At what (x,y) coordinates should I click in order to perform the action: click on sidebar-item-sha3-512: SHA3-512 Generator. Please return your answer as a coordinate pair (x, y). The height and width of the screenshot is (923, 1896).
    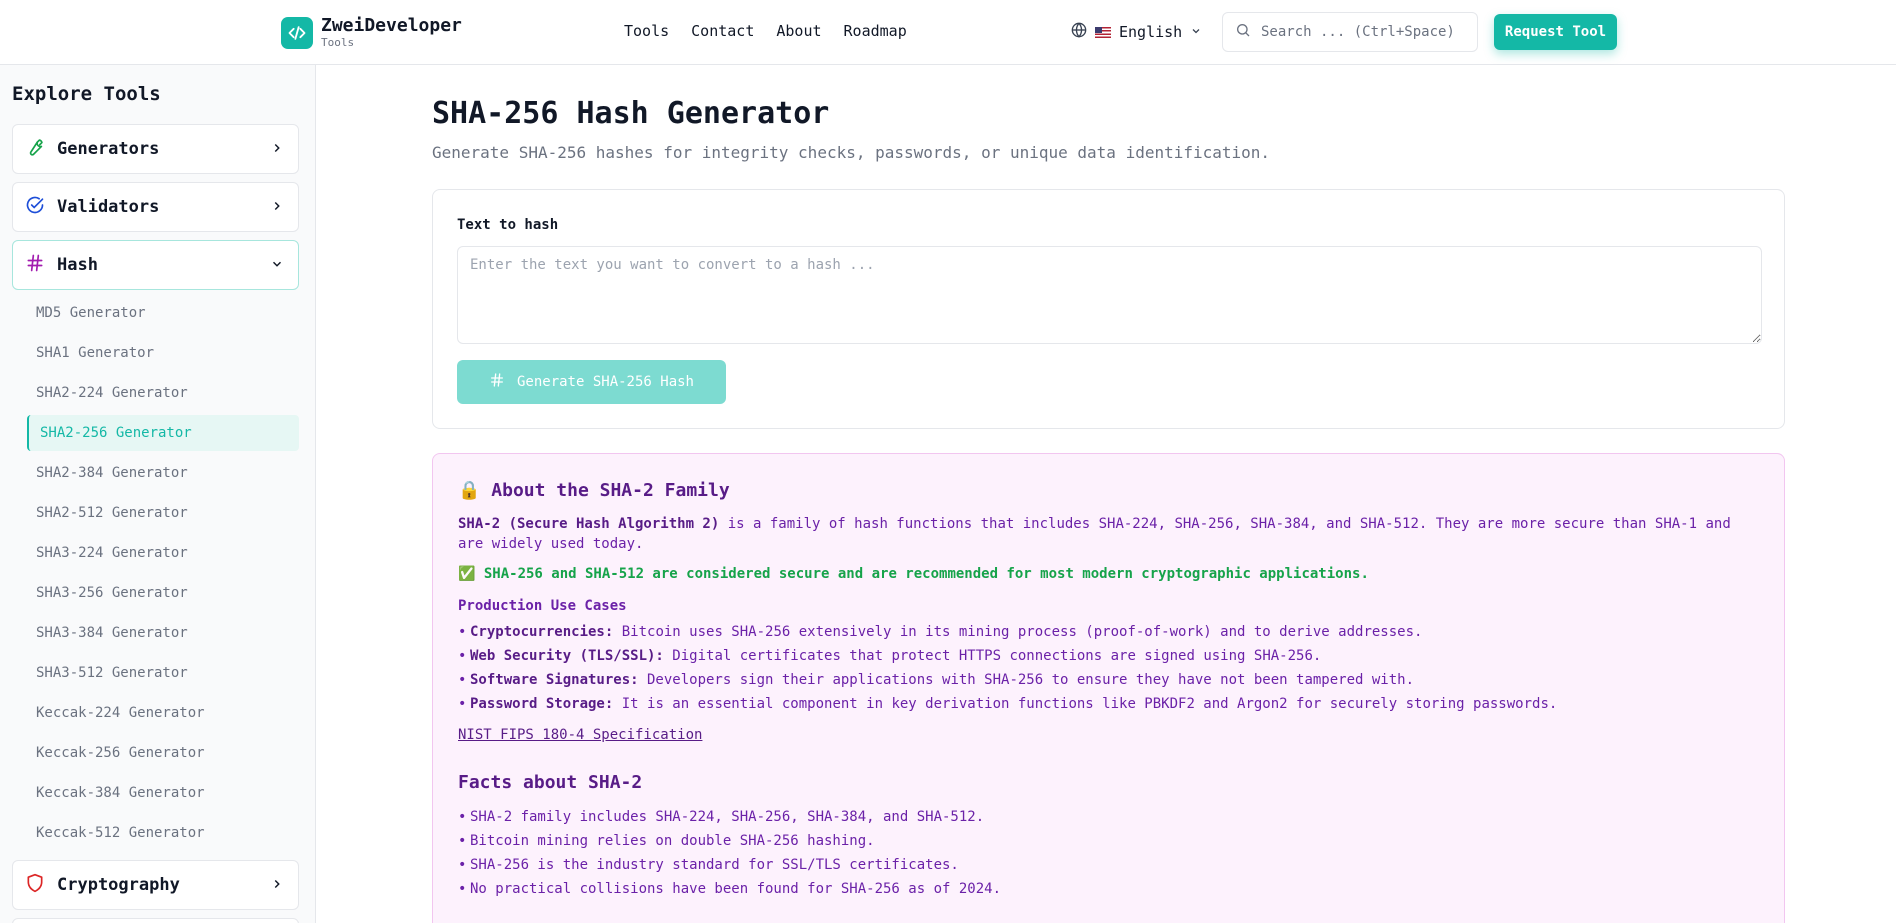
    Looking at the image, I should click on (112, 673).